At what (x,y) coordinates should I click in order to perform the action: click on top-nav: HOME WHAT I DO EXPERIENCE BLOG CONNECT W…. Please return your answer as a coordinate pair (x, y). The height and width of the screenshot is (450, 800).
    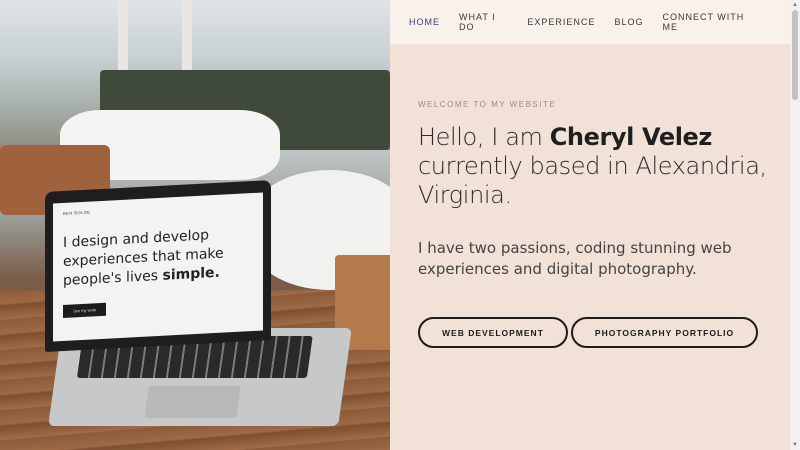
    Looking at the image, I should click on (590, 22).